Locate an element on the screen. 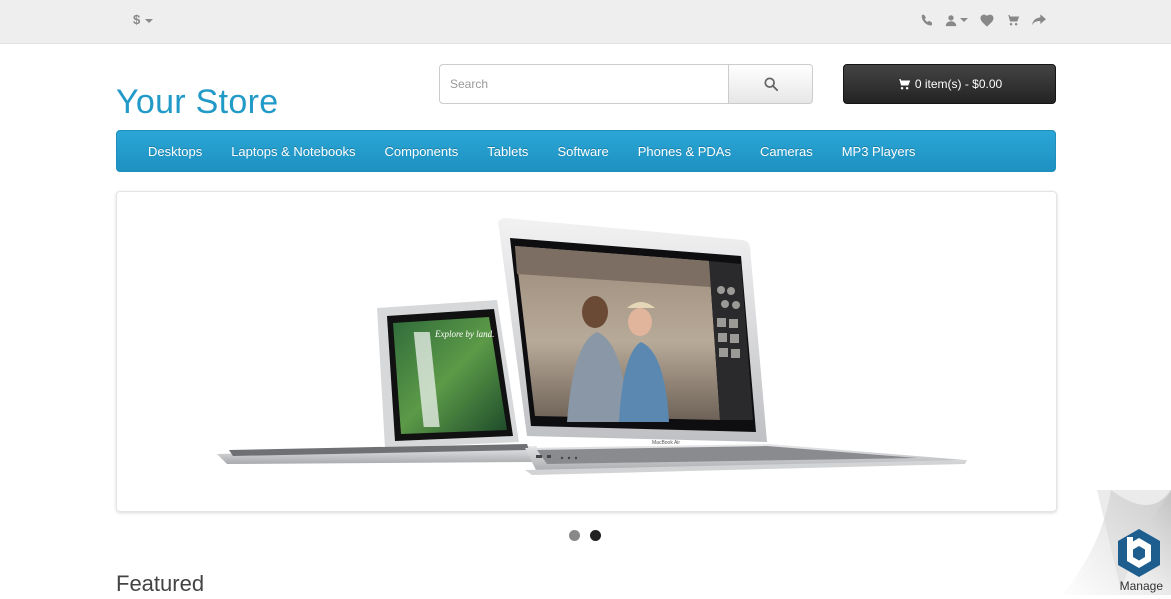  user-icon is located at coordinates (951, 20).